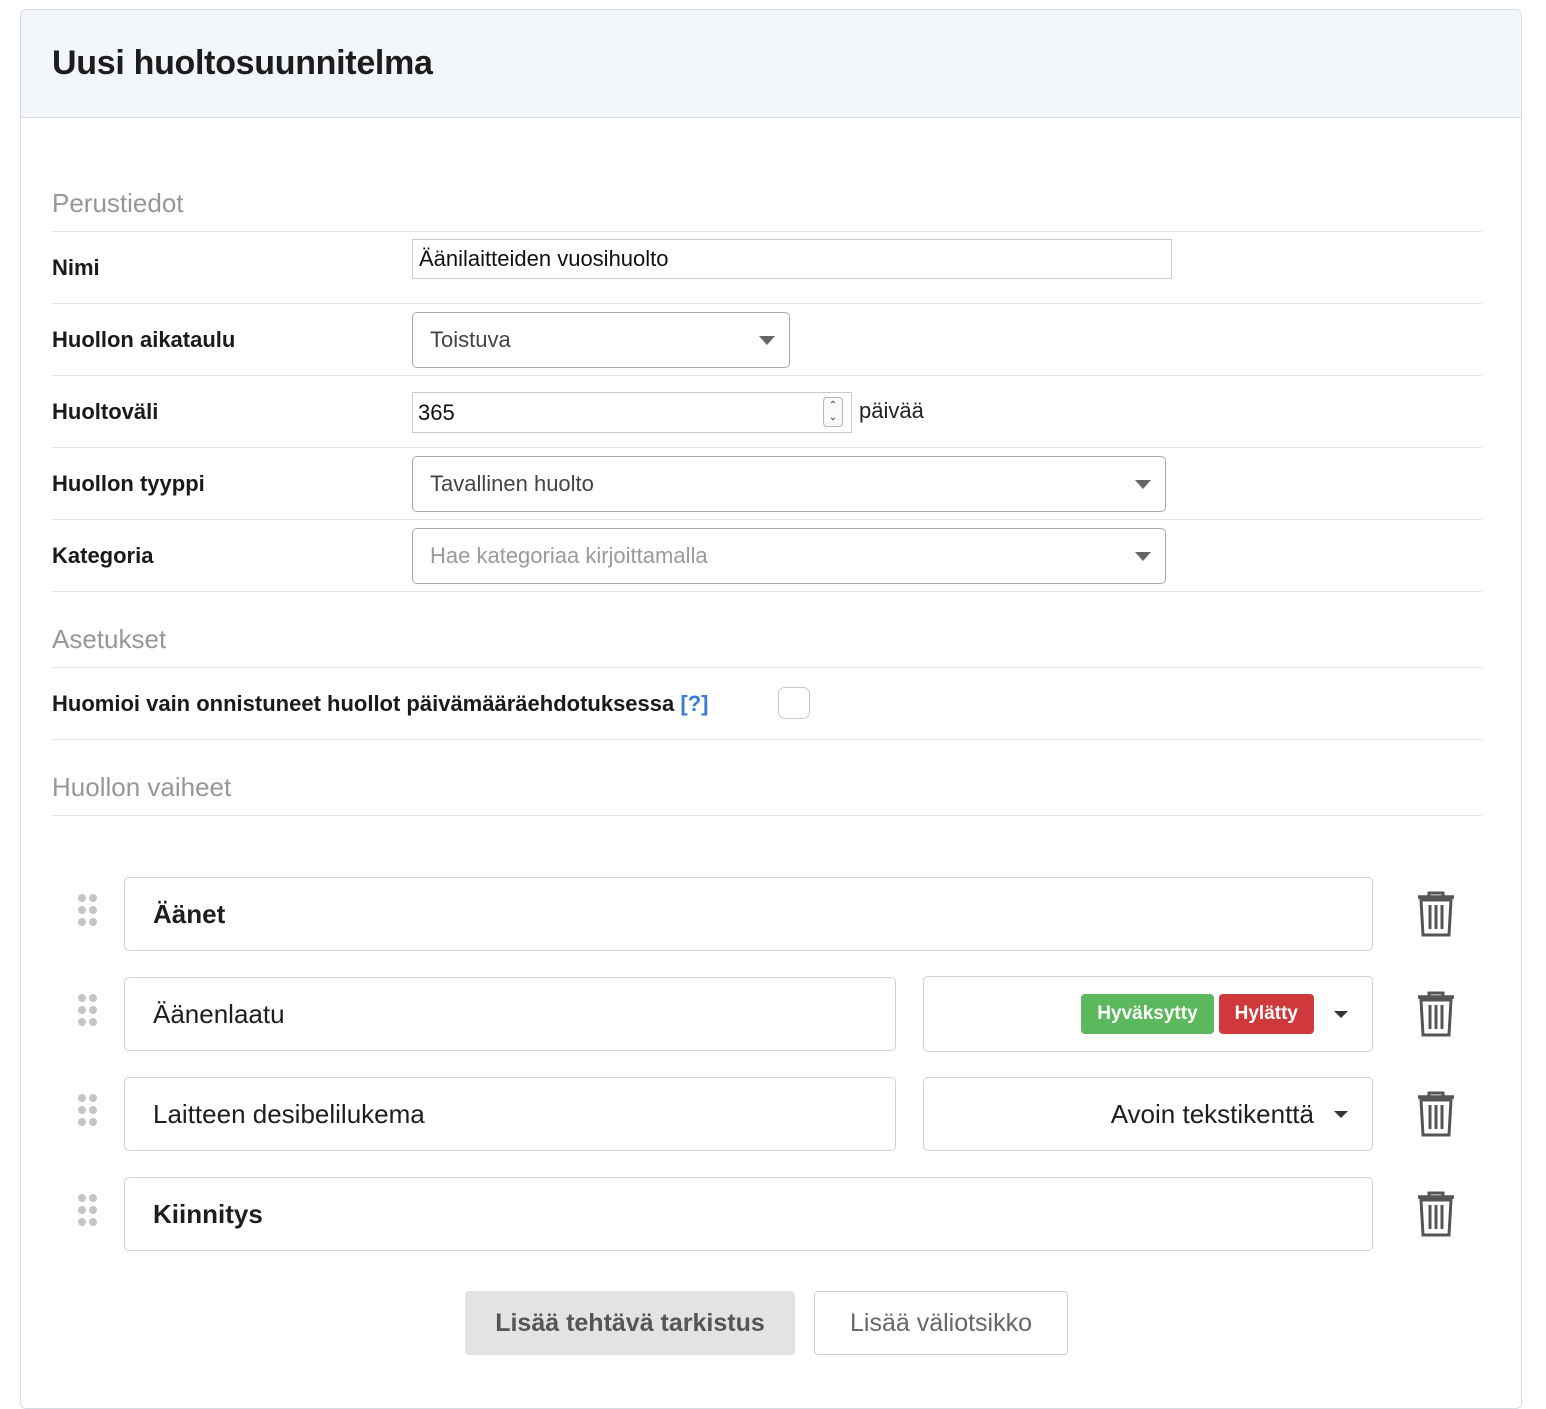 This screenshot has width=1546, height=1409. Describe the element at coordinates (510, 1014) in the screenshot. I see `step-task-input: Äänenlaatu` at that location.